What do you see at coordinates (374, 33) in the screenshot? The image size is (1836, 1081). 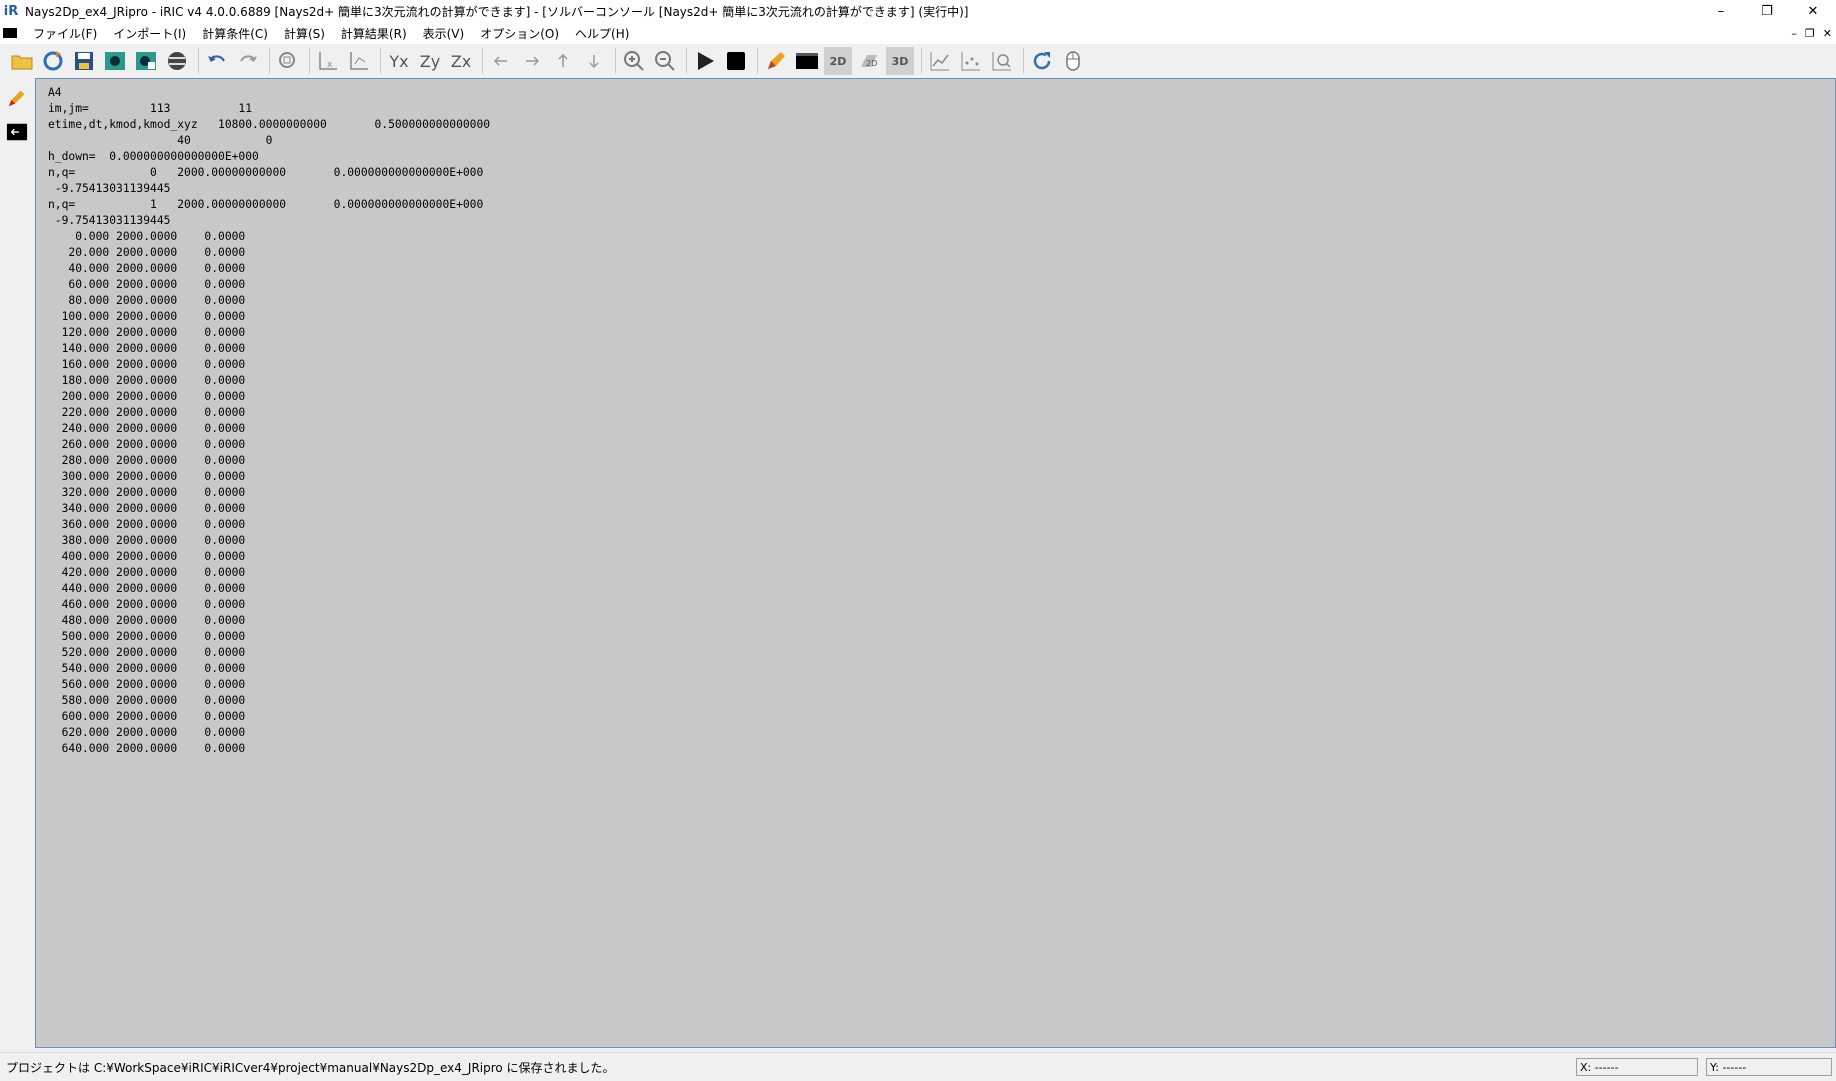 I see `menu-results: 計算結果(R)` at bounding box center [374, 33].